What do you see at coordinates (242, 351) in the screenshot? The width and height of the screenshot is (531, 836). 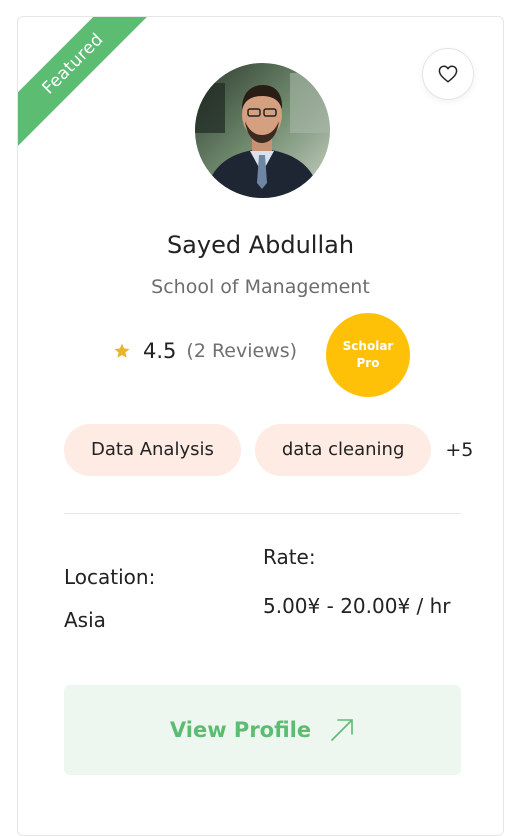 I see `rating-reviews: (2 Reviews)` at bounding box center [242, 351].